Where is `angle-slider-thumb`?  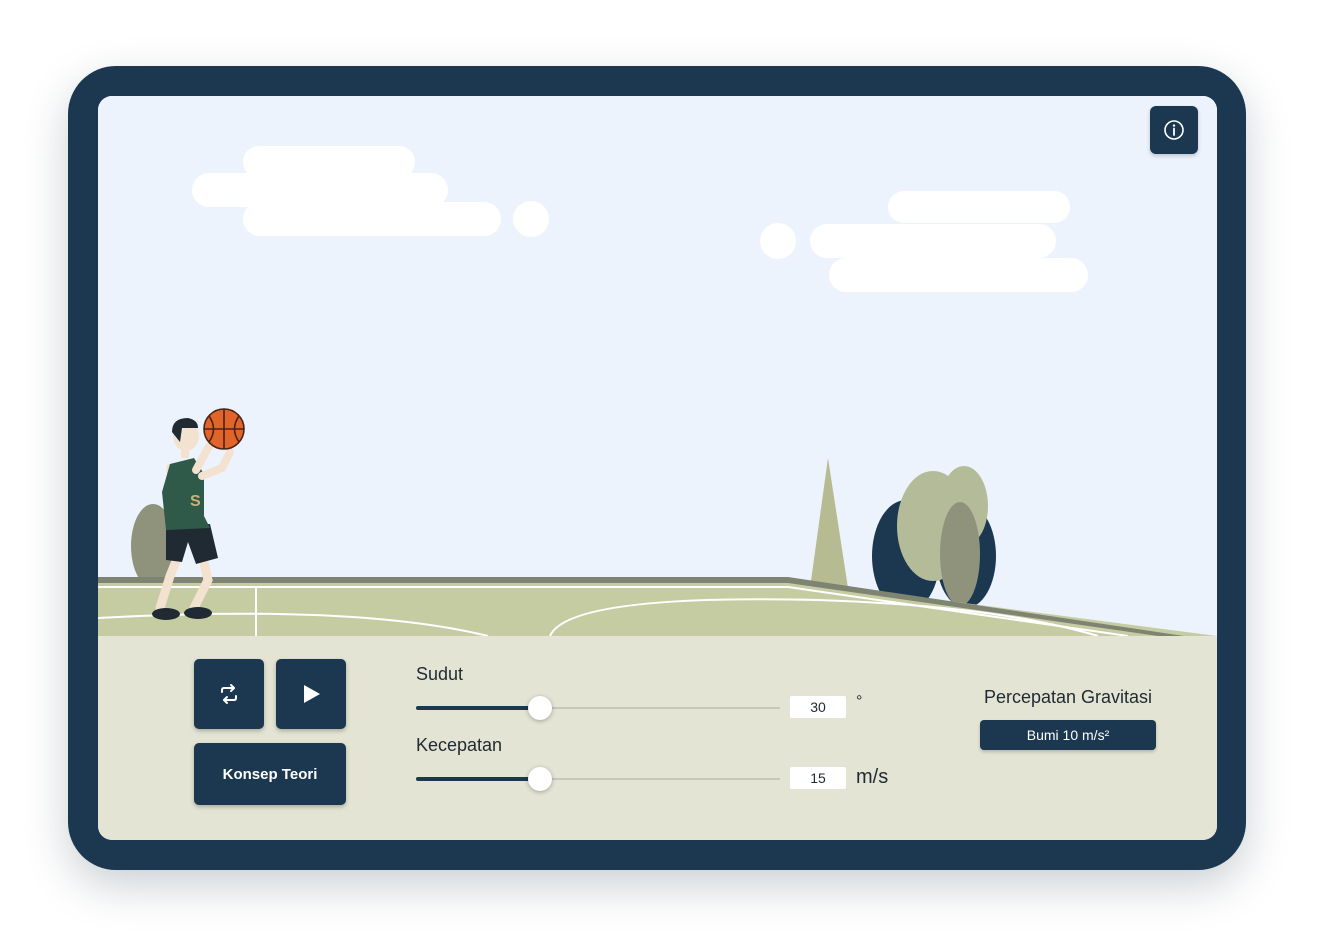 angle-slider-thumb is located at coordinates (539, 708).